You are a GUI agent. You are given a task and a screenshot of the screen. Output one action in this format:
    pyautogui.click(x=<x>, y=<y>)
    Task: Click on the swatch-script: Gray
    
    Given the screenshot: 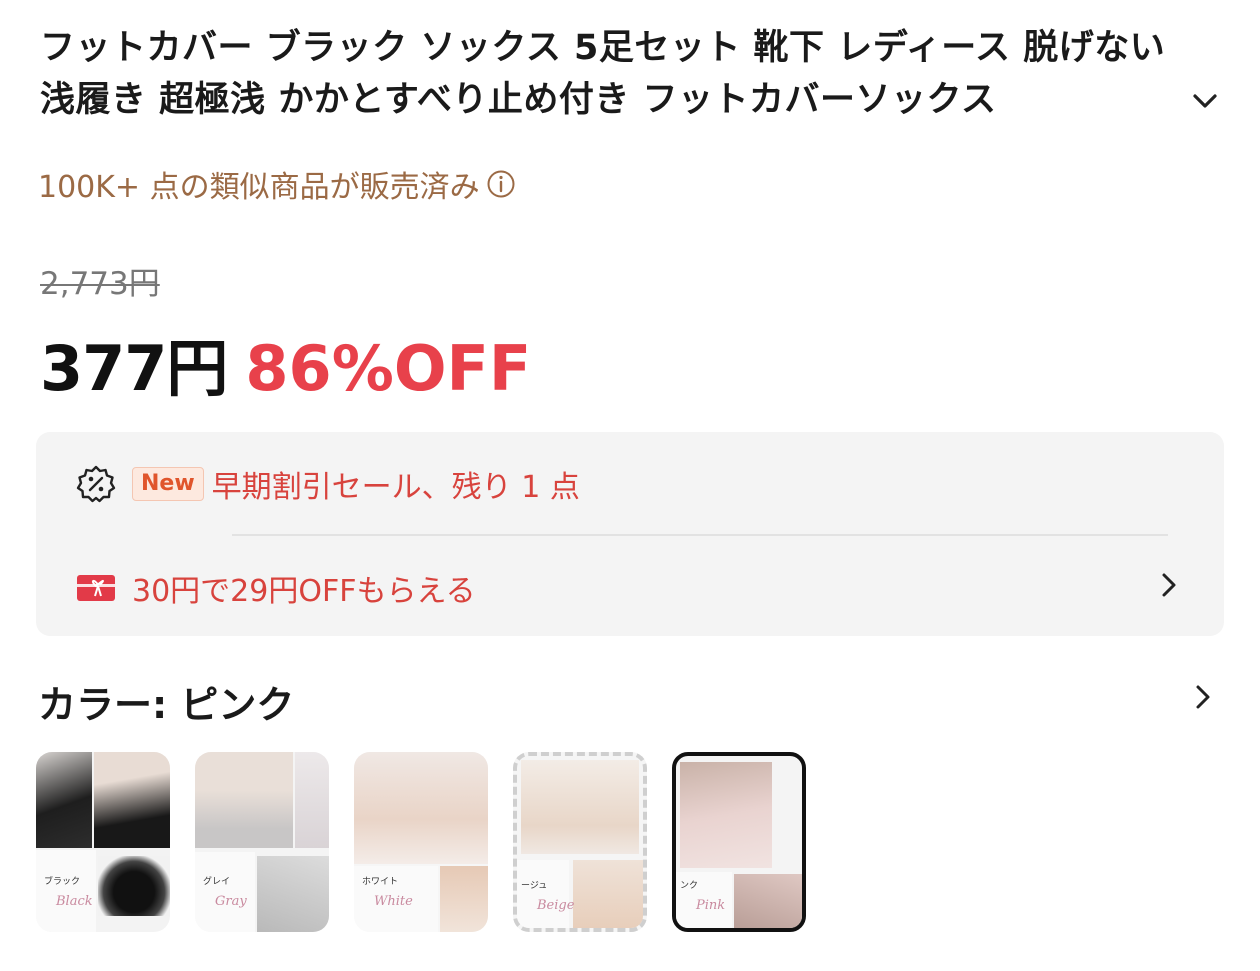 What is the action you would take?
    pyautogui.click(x=231, y=901)
    